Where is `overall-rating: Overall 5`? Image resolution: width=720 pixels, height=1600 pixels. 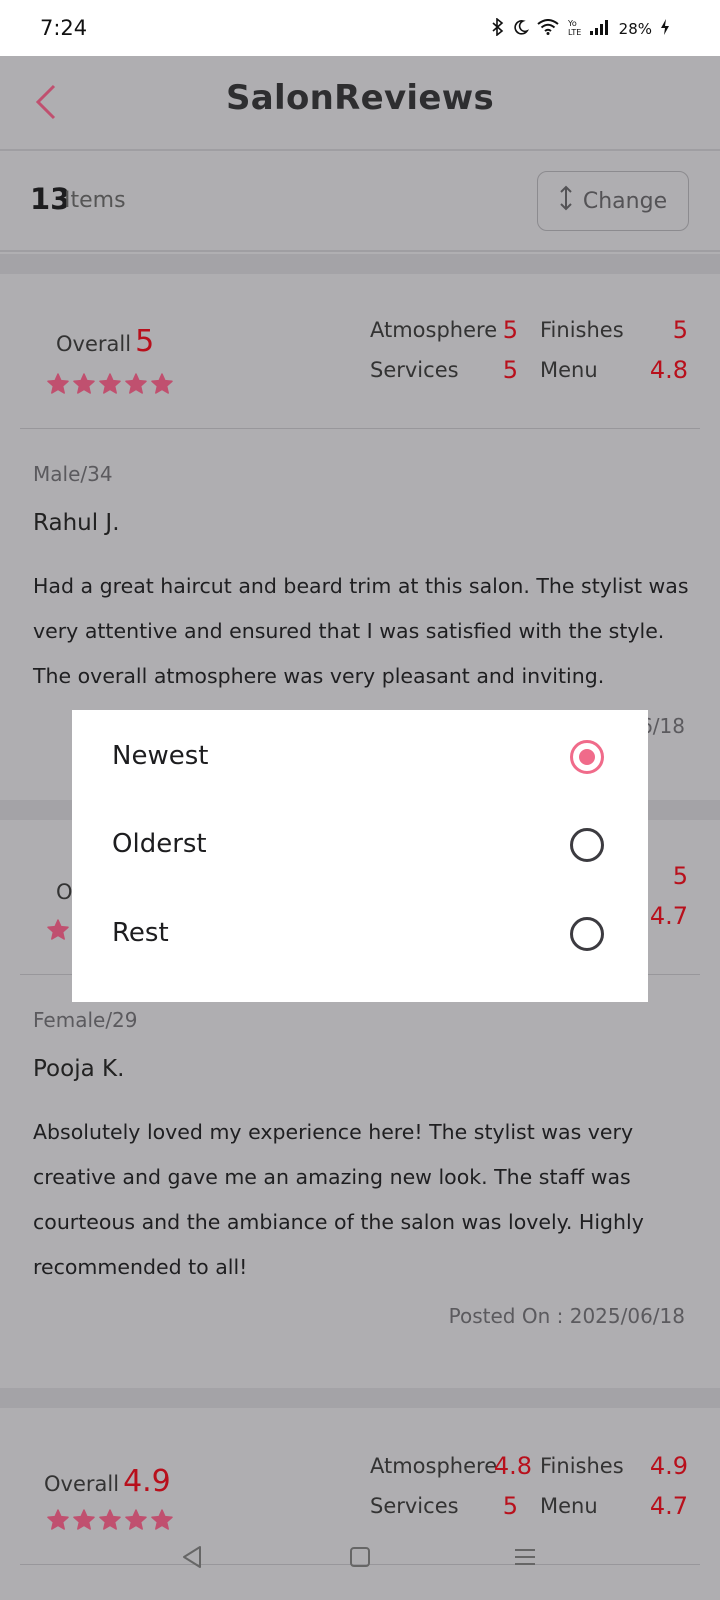 overall-rating: Overall 5 is located at coordinates (105, 341).